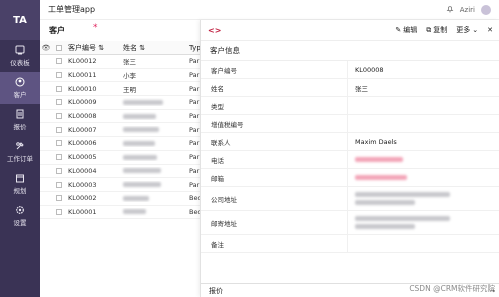  I want to click on customer-icon, so click(20, 82).